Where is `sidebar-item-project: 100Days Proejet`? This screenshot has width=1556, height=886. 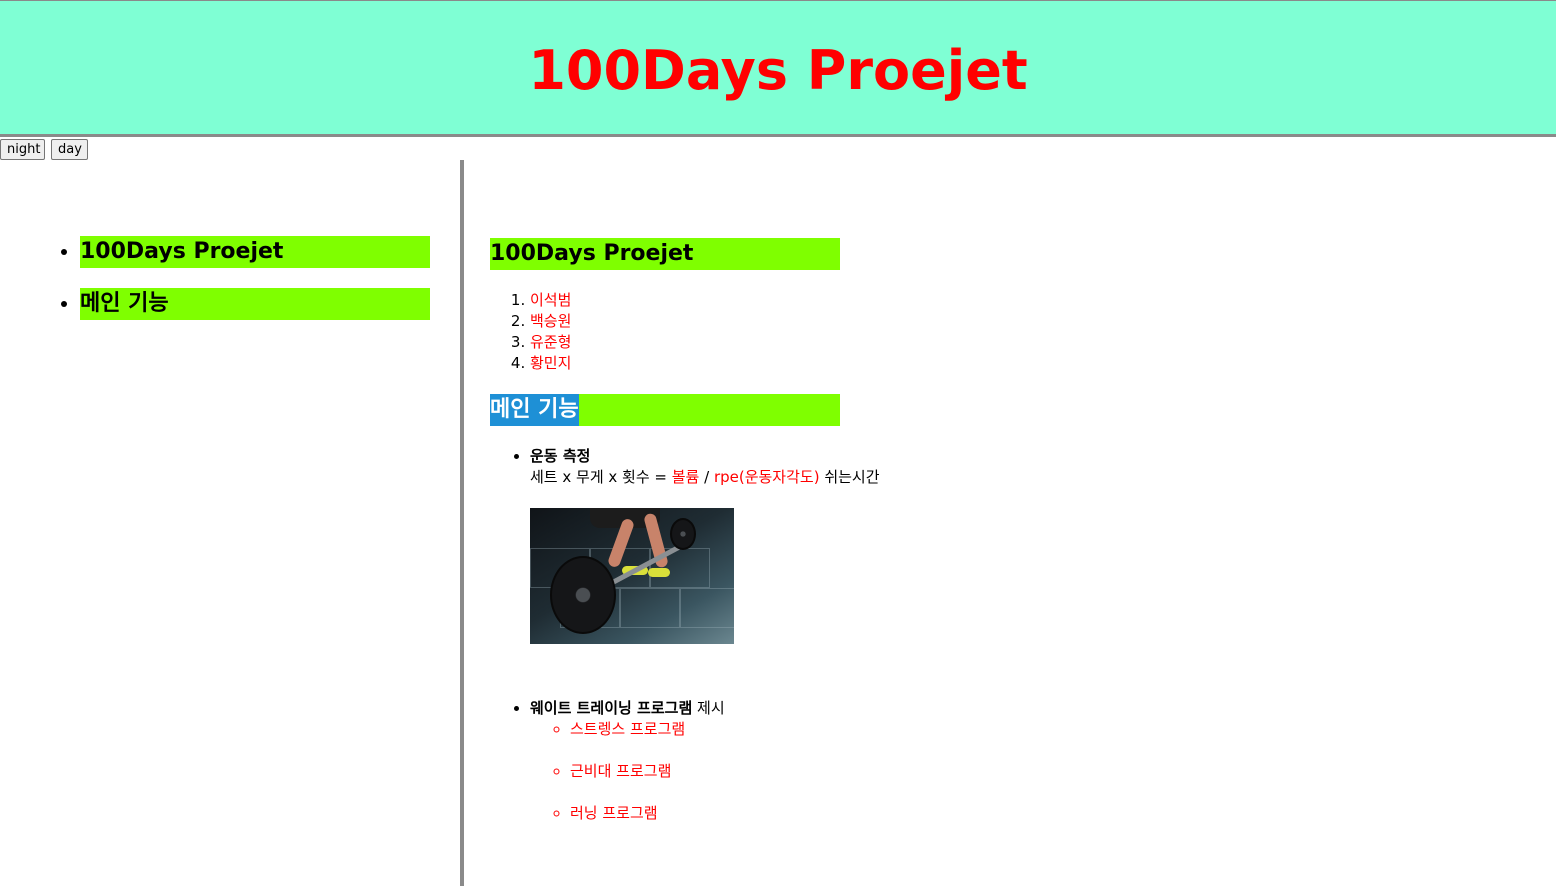 sidebar-item-project: 100Days Proejet is located at coordinates (255, 252).